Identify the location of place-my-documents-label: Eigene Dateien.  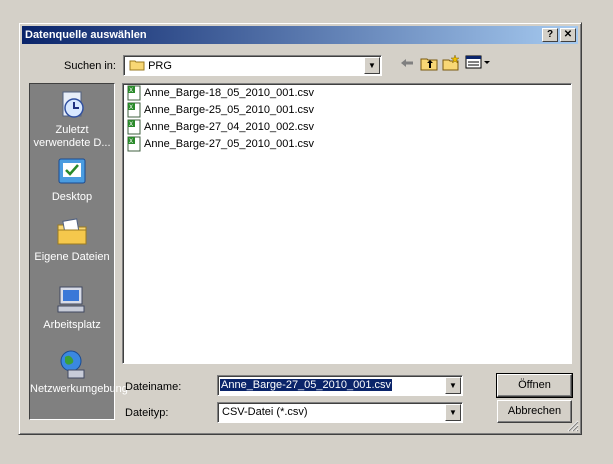
(72, 257).